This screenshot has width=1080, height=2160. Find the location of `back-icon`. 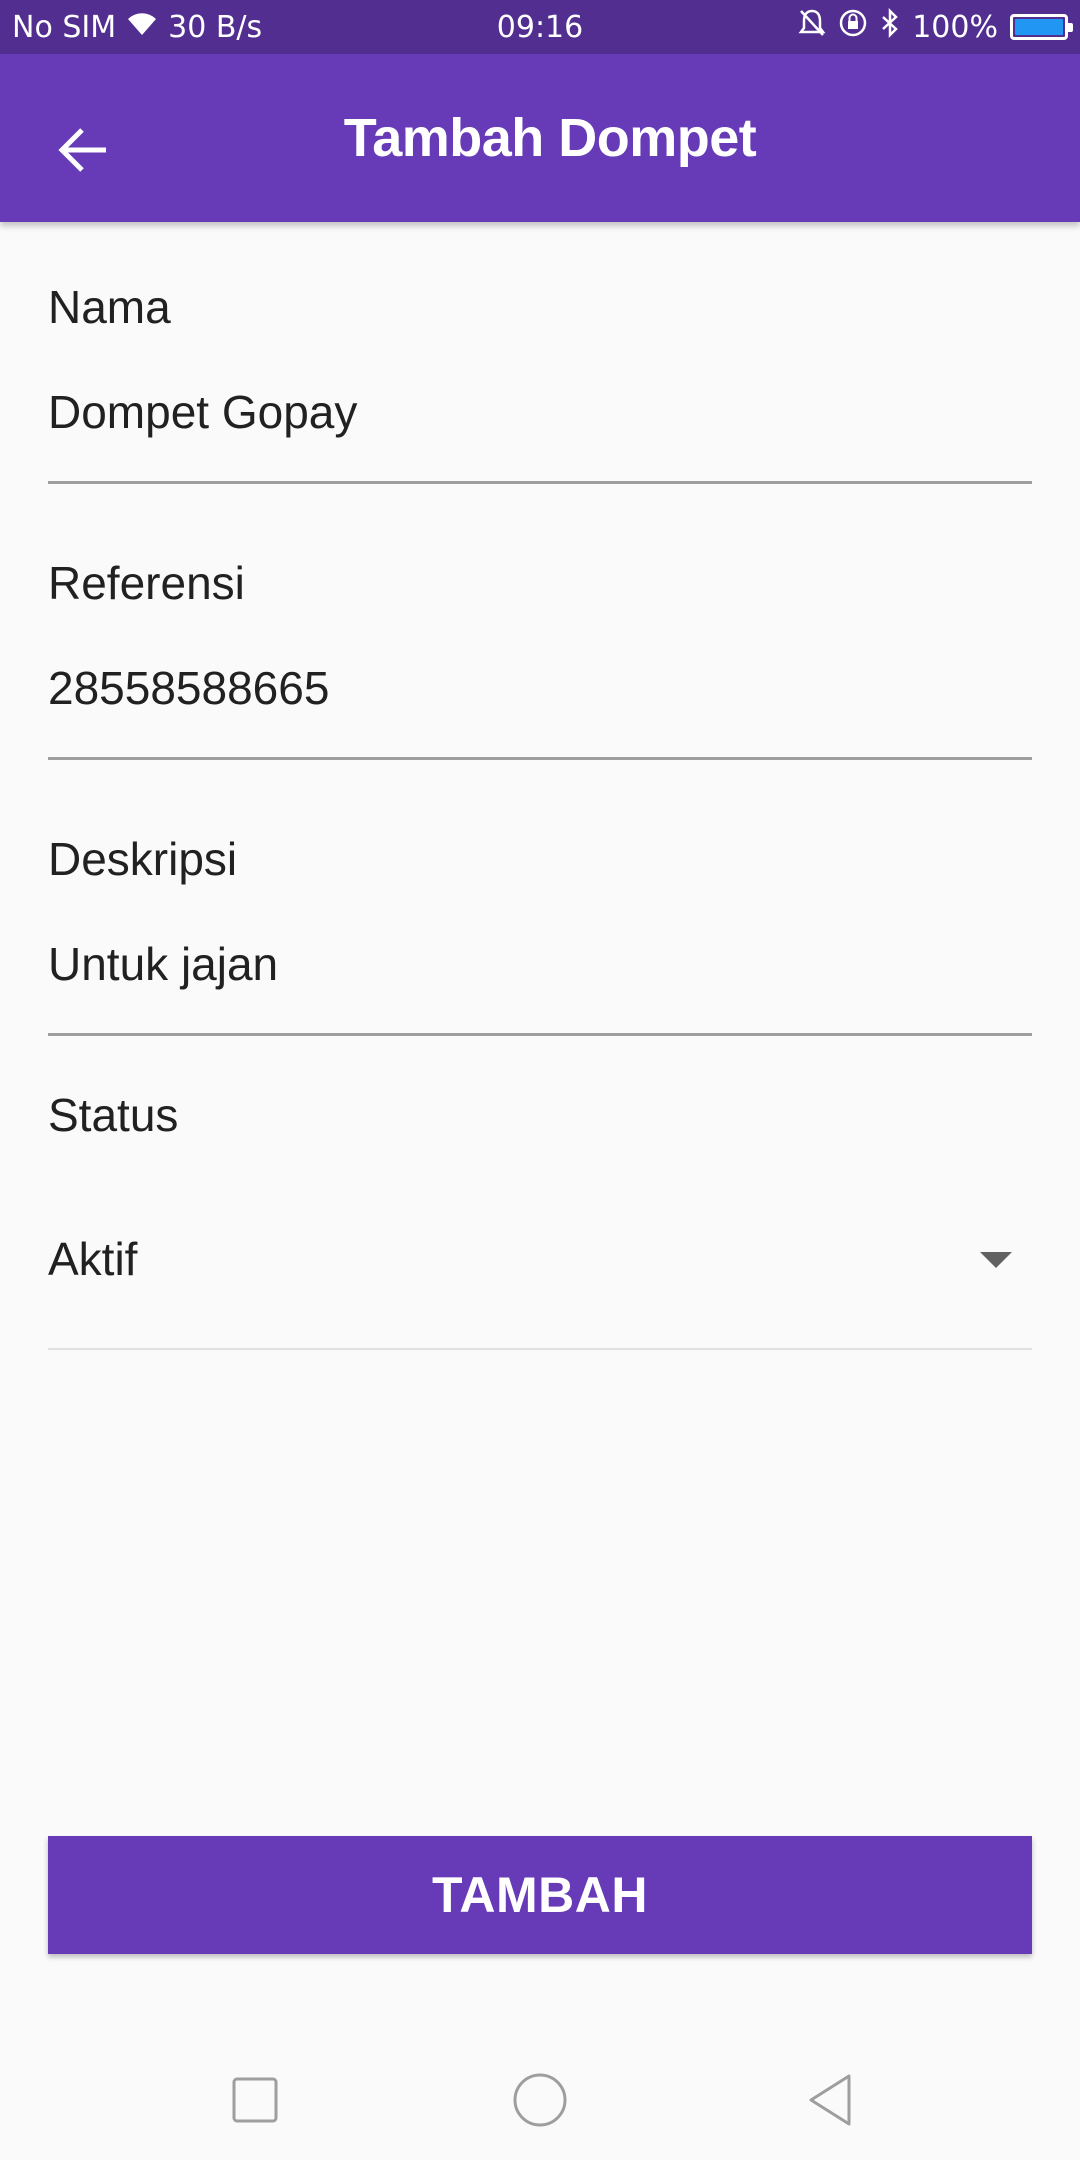

back-icon is located at coordinates (830, 2100).